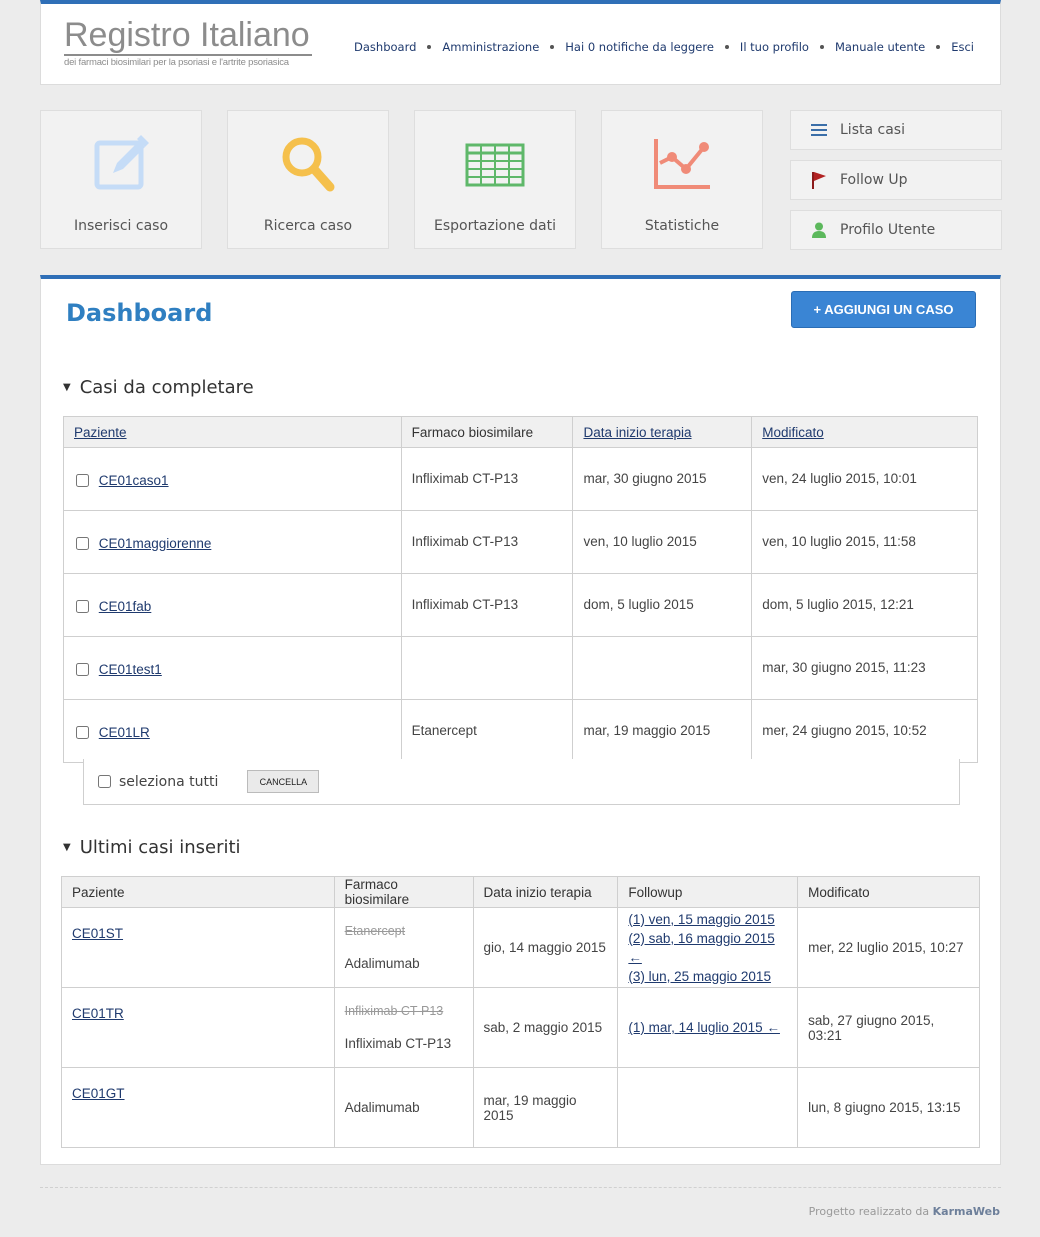  Describe the element at coordinates (864, 542) in the screenshot. I see `modified-cell: ven, 10 luglio 2015, 11:58` at that location.